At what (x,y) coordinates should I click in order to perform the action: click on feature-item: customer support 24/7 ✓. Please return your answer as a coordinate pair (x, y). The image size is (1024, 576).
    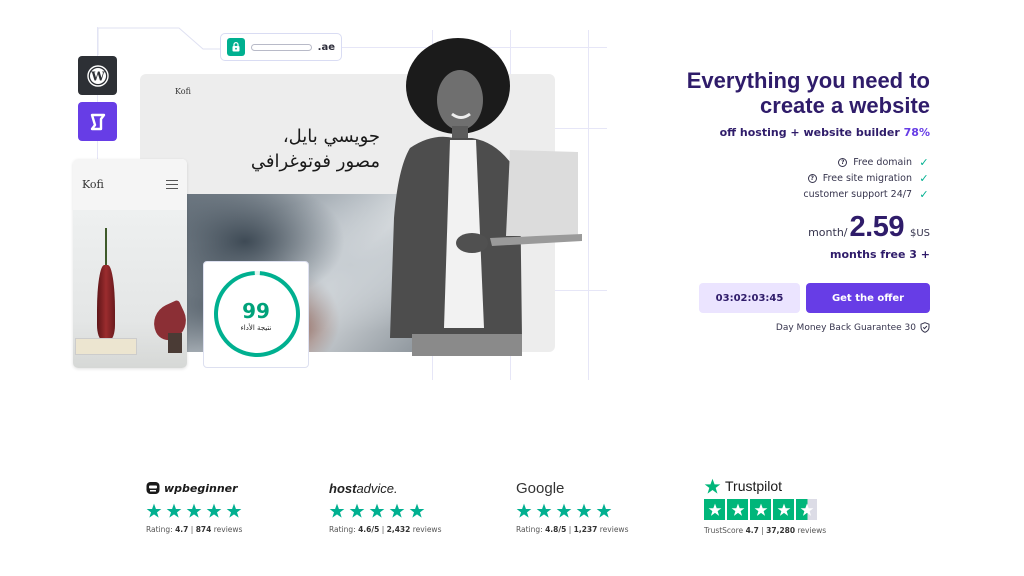
    Looking at the image, I should click on (780, 194).